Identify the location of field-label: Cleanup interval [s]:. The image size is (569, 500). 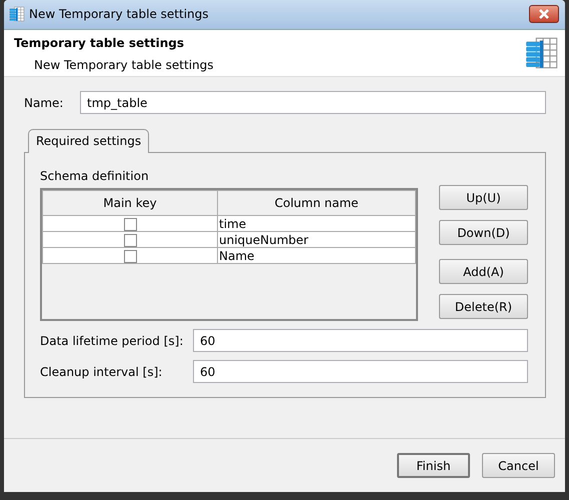
(102, 371).